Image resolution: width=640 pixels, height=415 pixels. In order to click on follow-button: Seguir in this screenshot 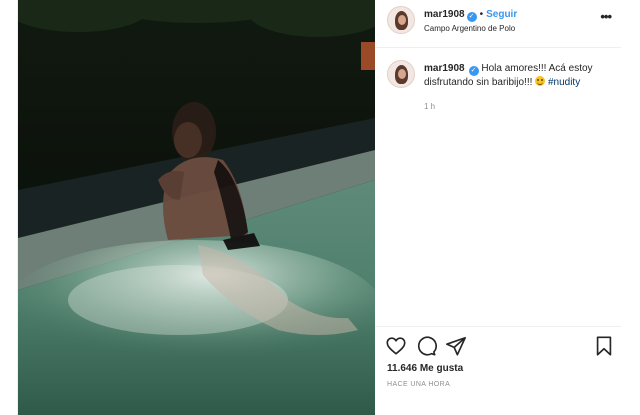, I will do `click(501, 14)`.